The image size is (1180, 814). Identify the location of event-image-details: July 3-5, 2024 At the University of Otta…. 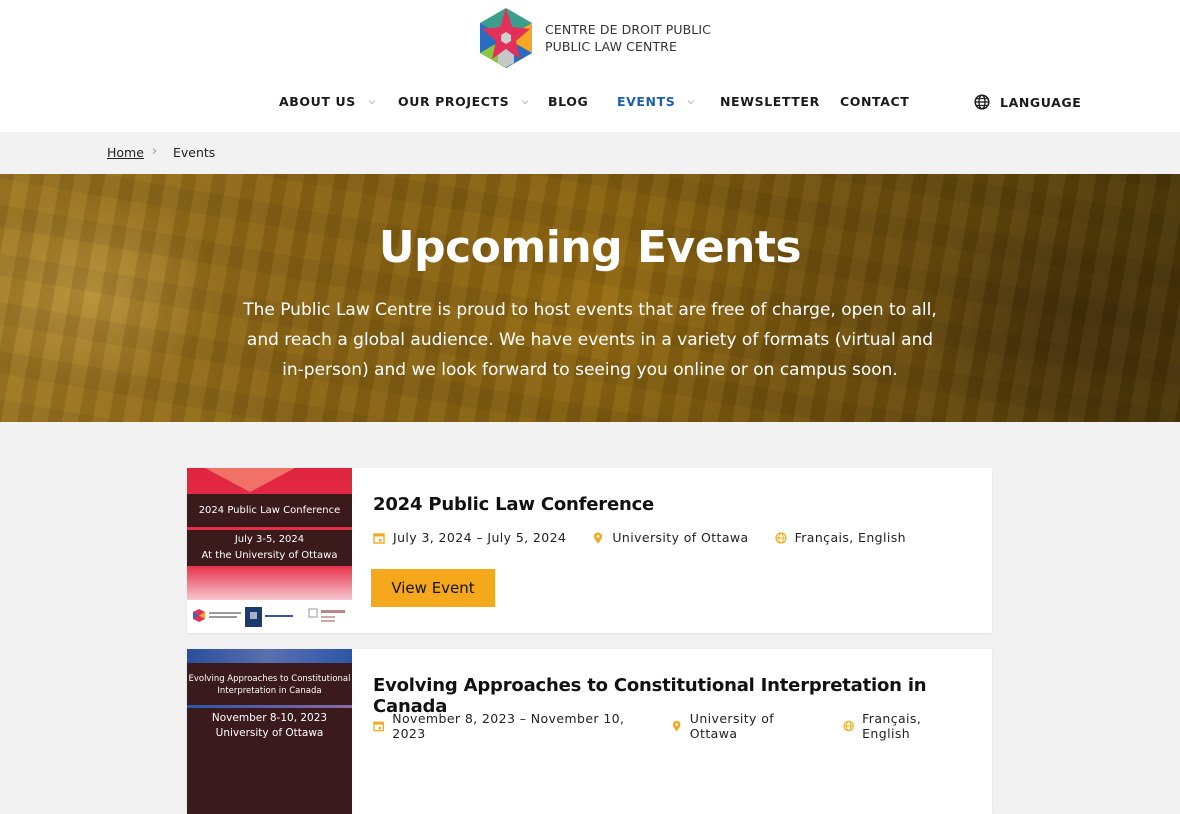
(269, 548).